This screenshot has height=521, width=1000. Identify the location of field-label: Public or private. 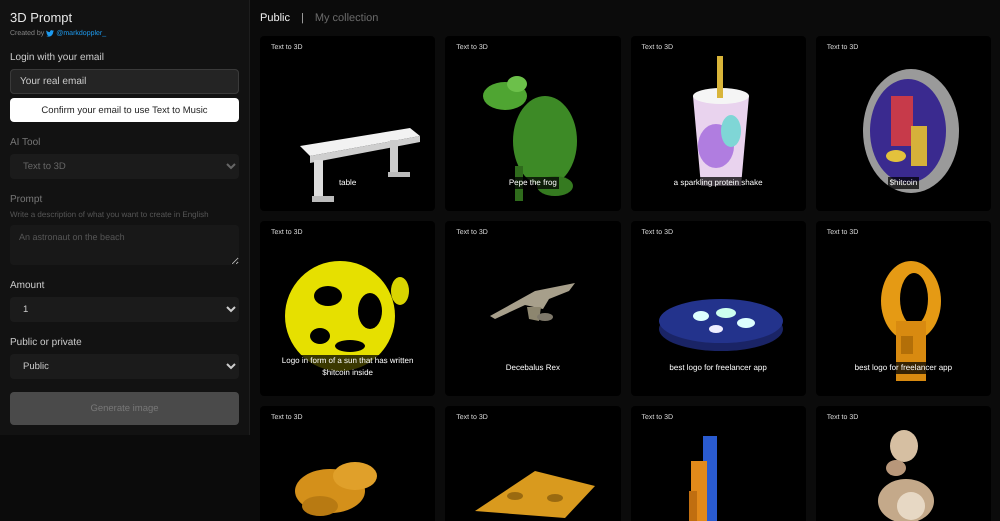
(46, 342).